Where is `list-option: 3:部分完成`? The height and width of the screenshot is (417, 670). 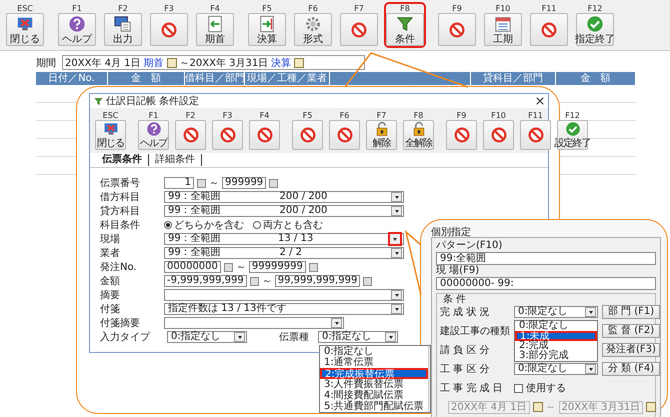 list-option: 3:部分完成 is located at coordinates (556, 356).